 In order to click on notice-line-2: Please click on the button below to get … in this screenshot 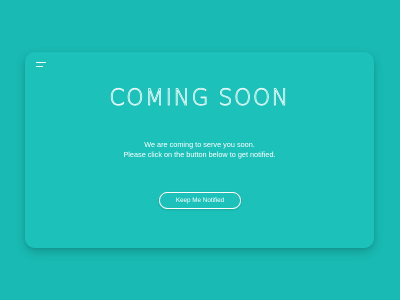, I will do `click(199, 154)`.